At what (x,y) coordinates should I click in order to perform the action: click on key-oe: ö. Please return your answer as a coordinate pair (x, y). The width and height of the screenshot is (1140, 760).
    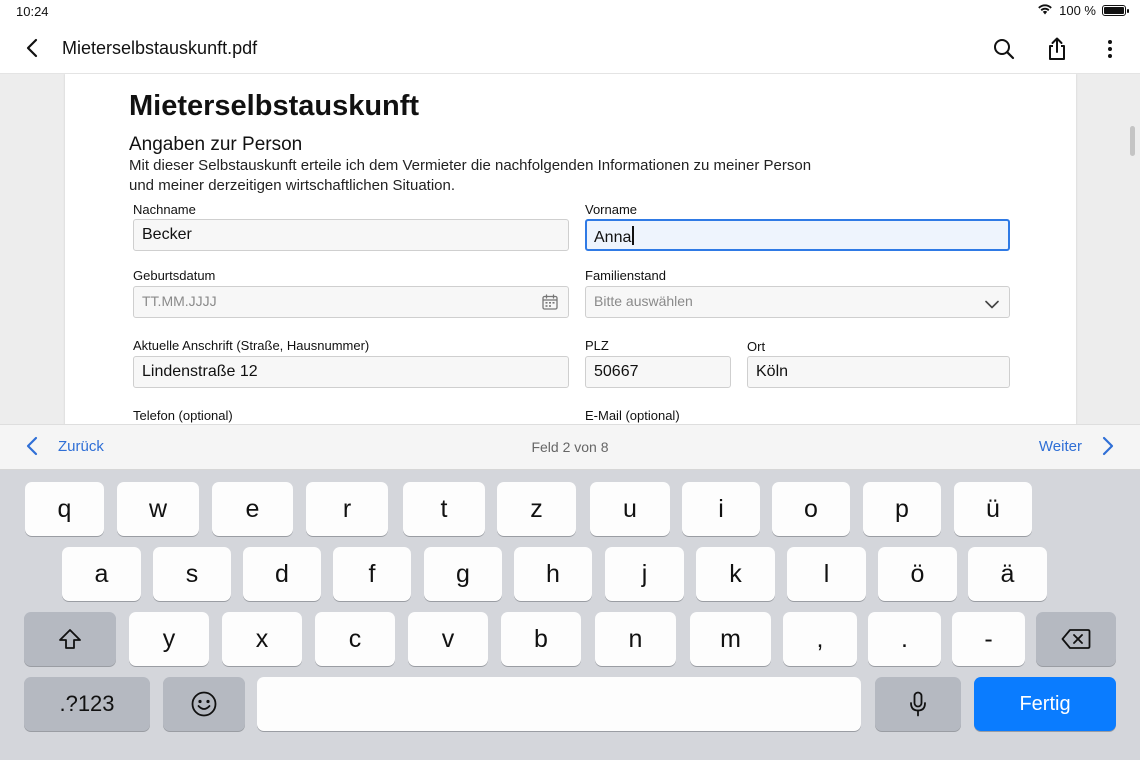
    Looking at the image, I should click on (917, 574).